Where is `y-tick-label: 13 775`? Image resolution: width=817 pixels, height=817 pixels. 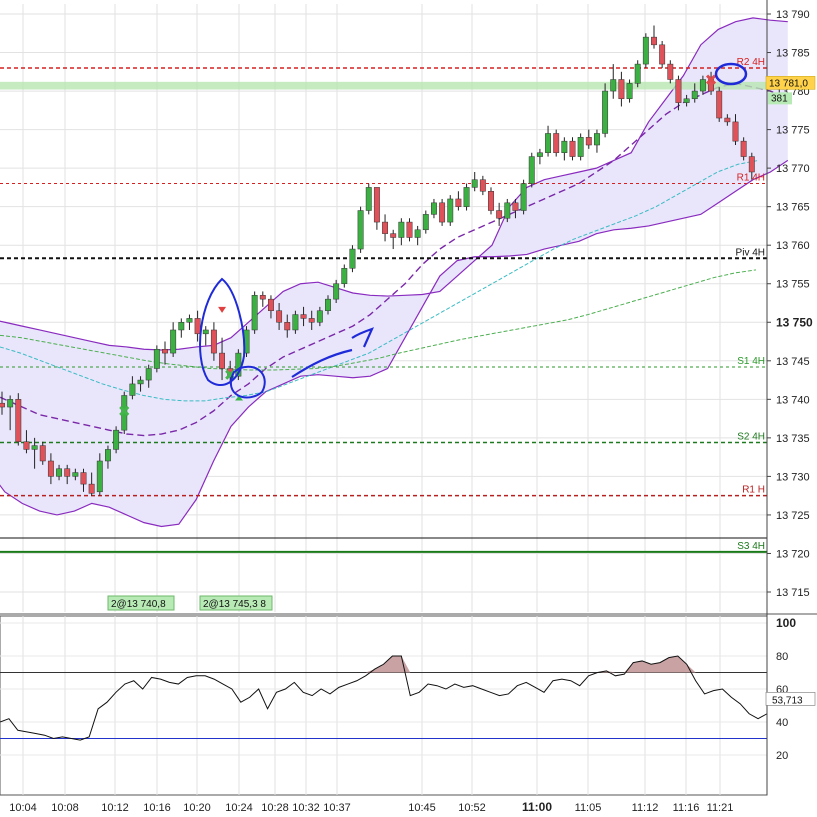 y-tick-label: 13 775 is located at coordinates (793, 131).